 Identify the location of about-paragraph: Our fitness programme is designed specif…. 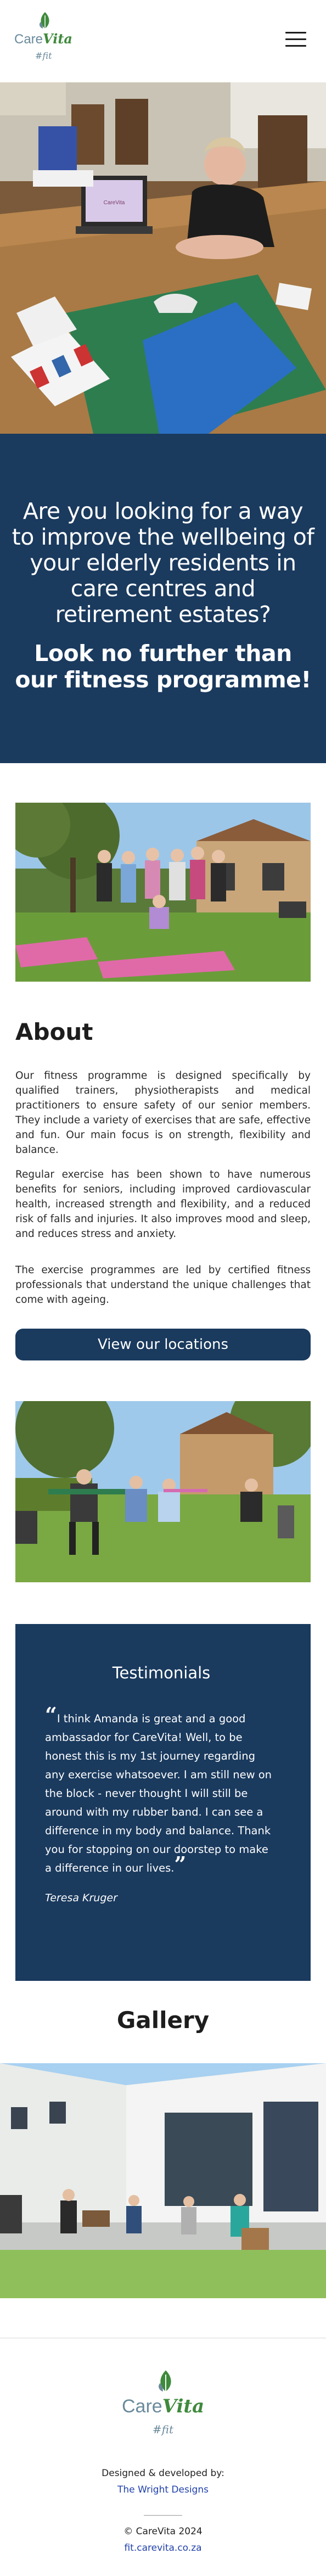
(163, 1113).